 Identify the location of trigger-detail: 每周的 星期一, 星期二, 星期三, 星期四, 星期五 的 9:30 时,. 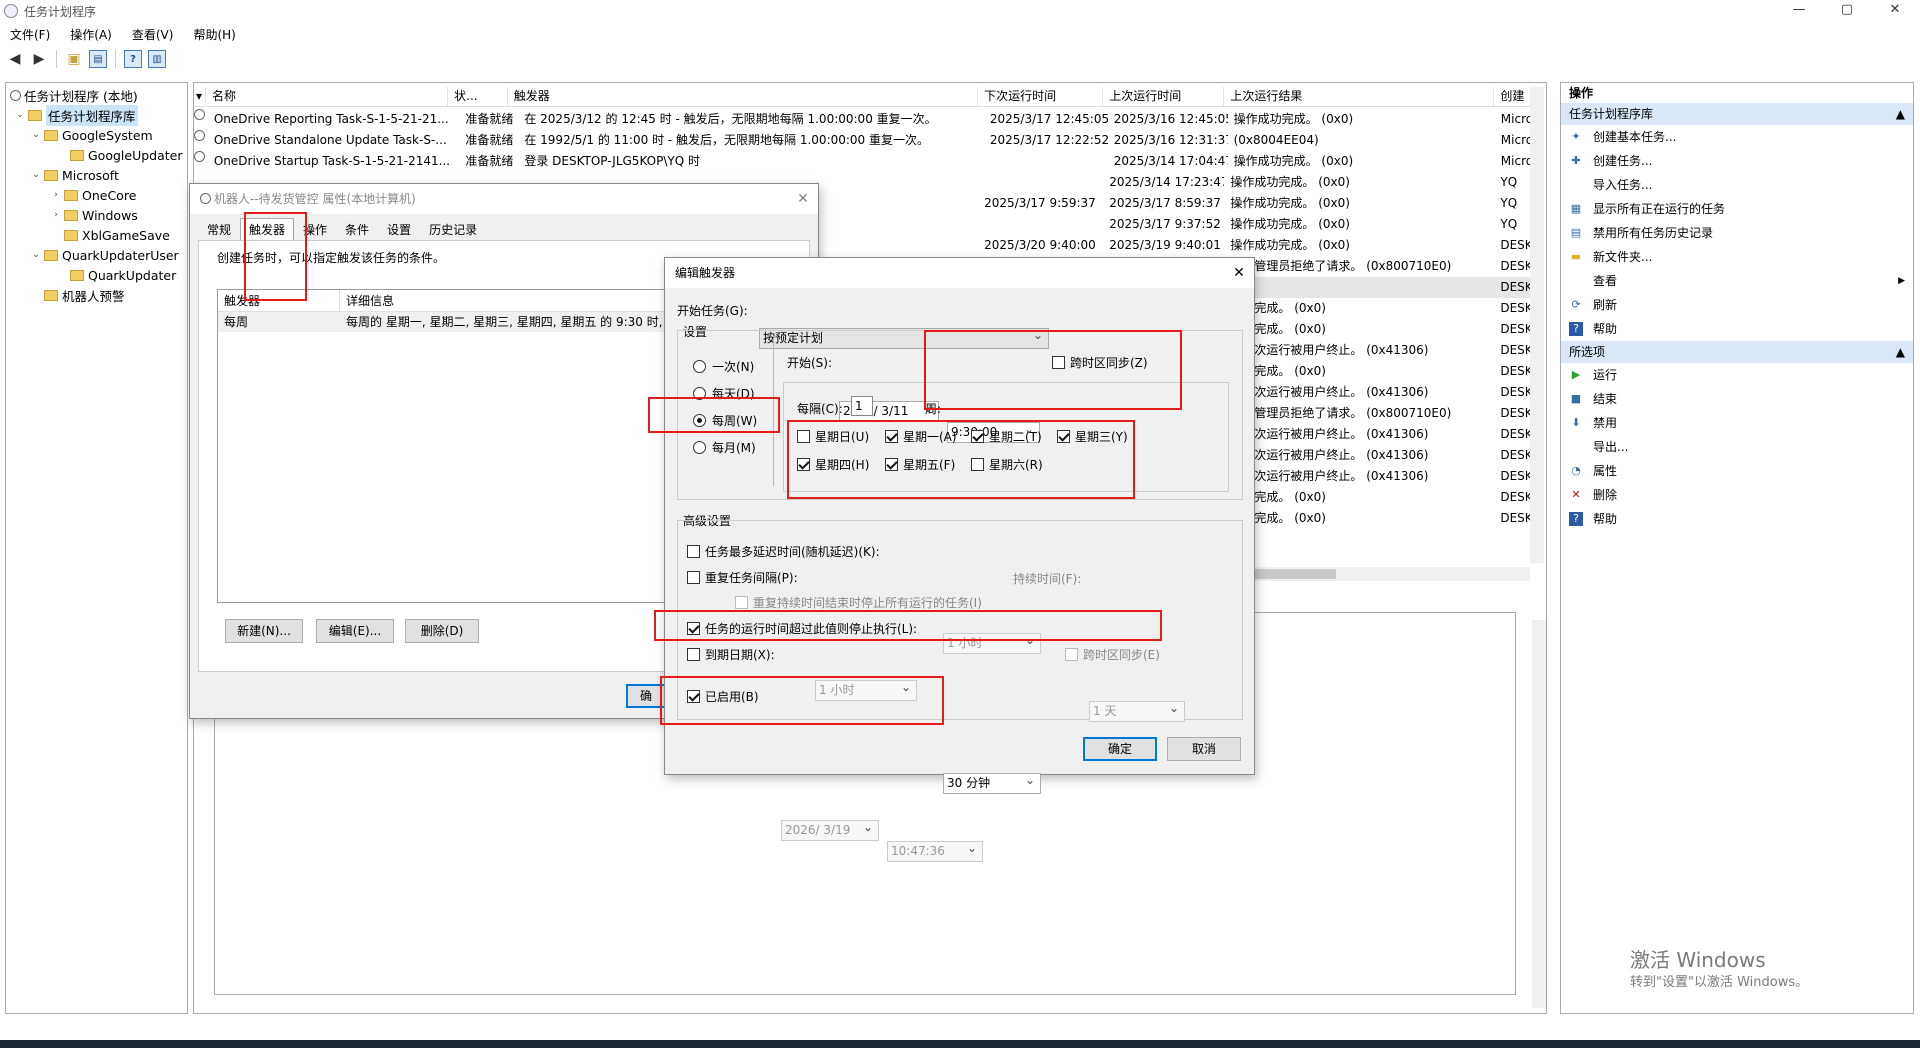
(504, 322).